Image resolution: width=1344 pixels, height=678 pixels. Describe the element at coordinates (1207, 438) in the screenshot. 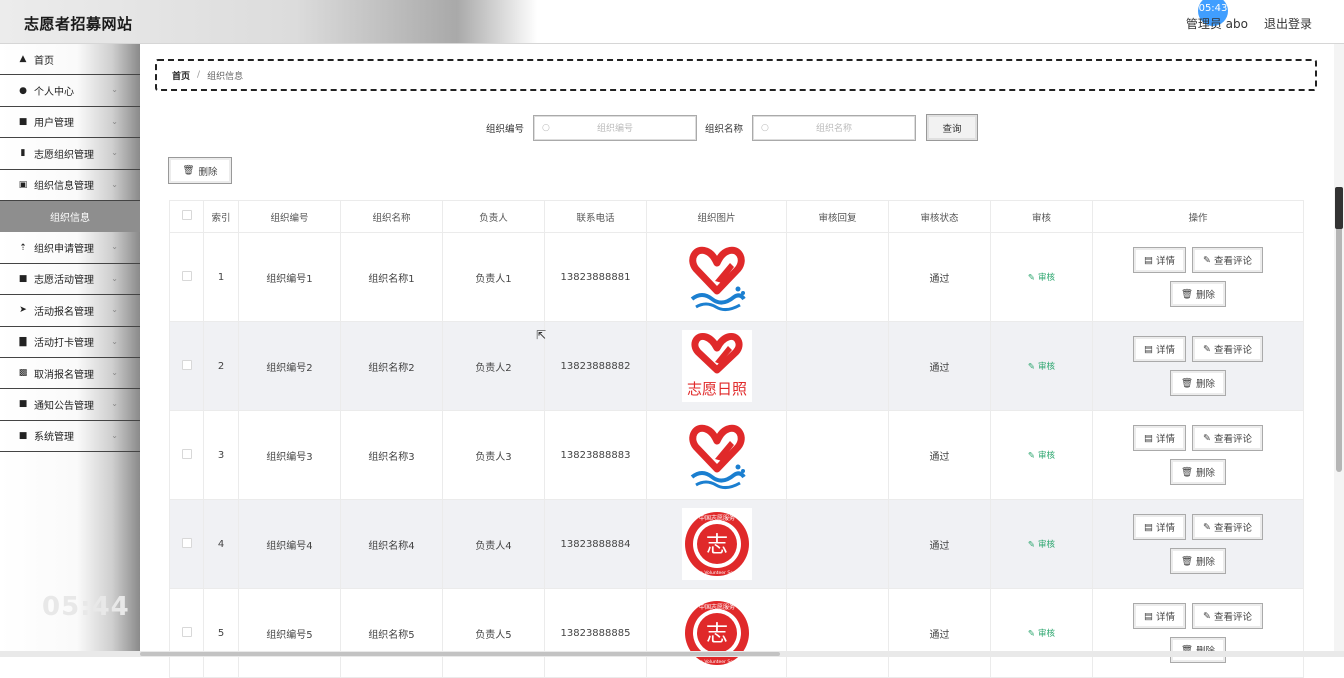

I see `edit-icon: ✎` at that location.